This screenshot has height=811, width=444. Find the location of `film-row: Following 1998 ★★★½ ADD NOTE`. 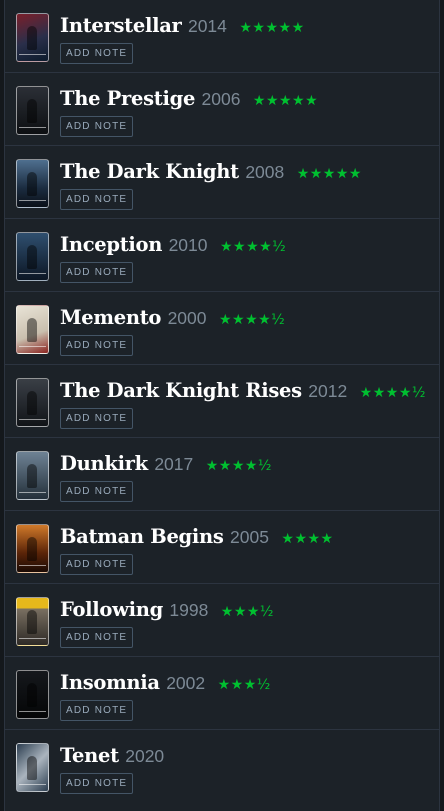

film-row: Following 1998 ★★★½ ADD NOTE is located at coordinates (222, 620).